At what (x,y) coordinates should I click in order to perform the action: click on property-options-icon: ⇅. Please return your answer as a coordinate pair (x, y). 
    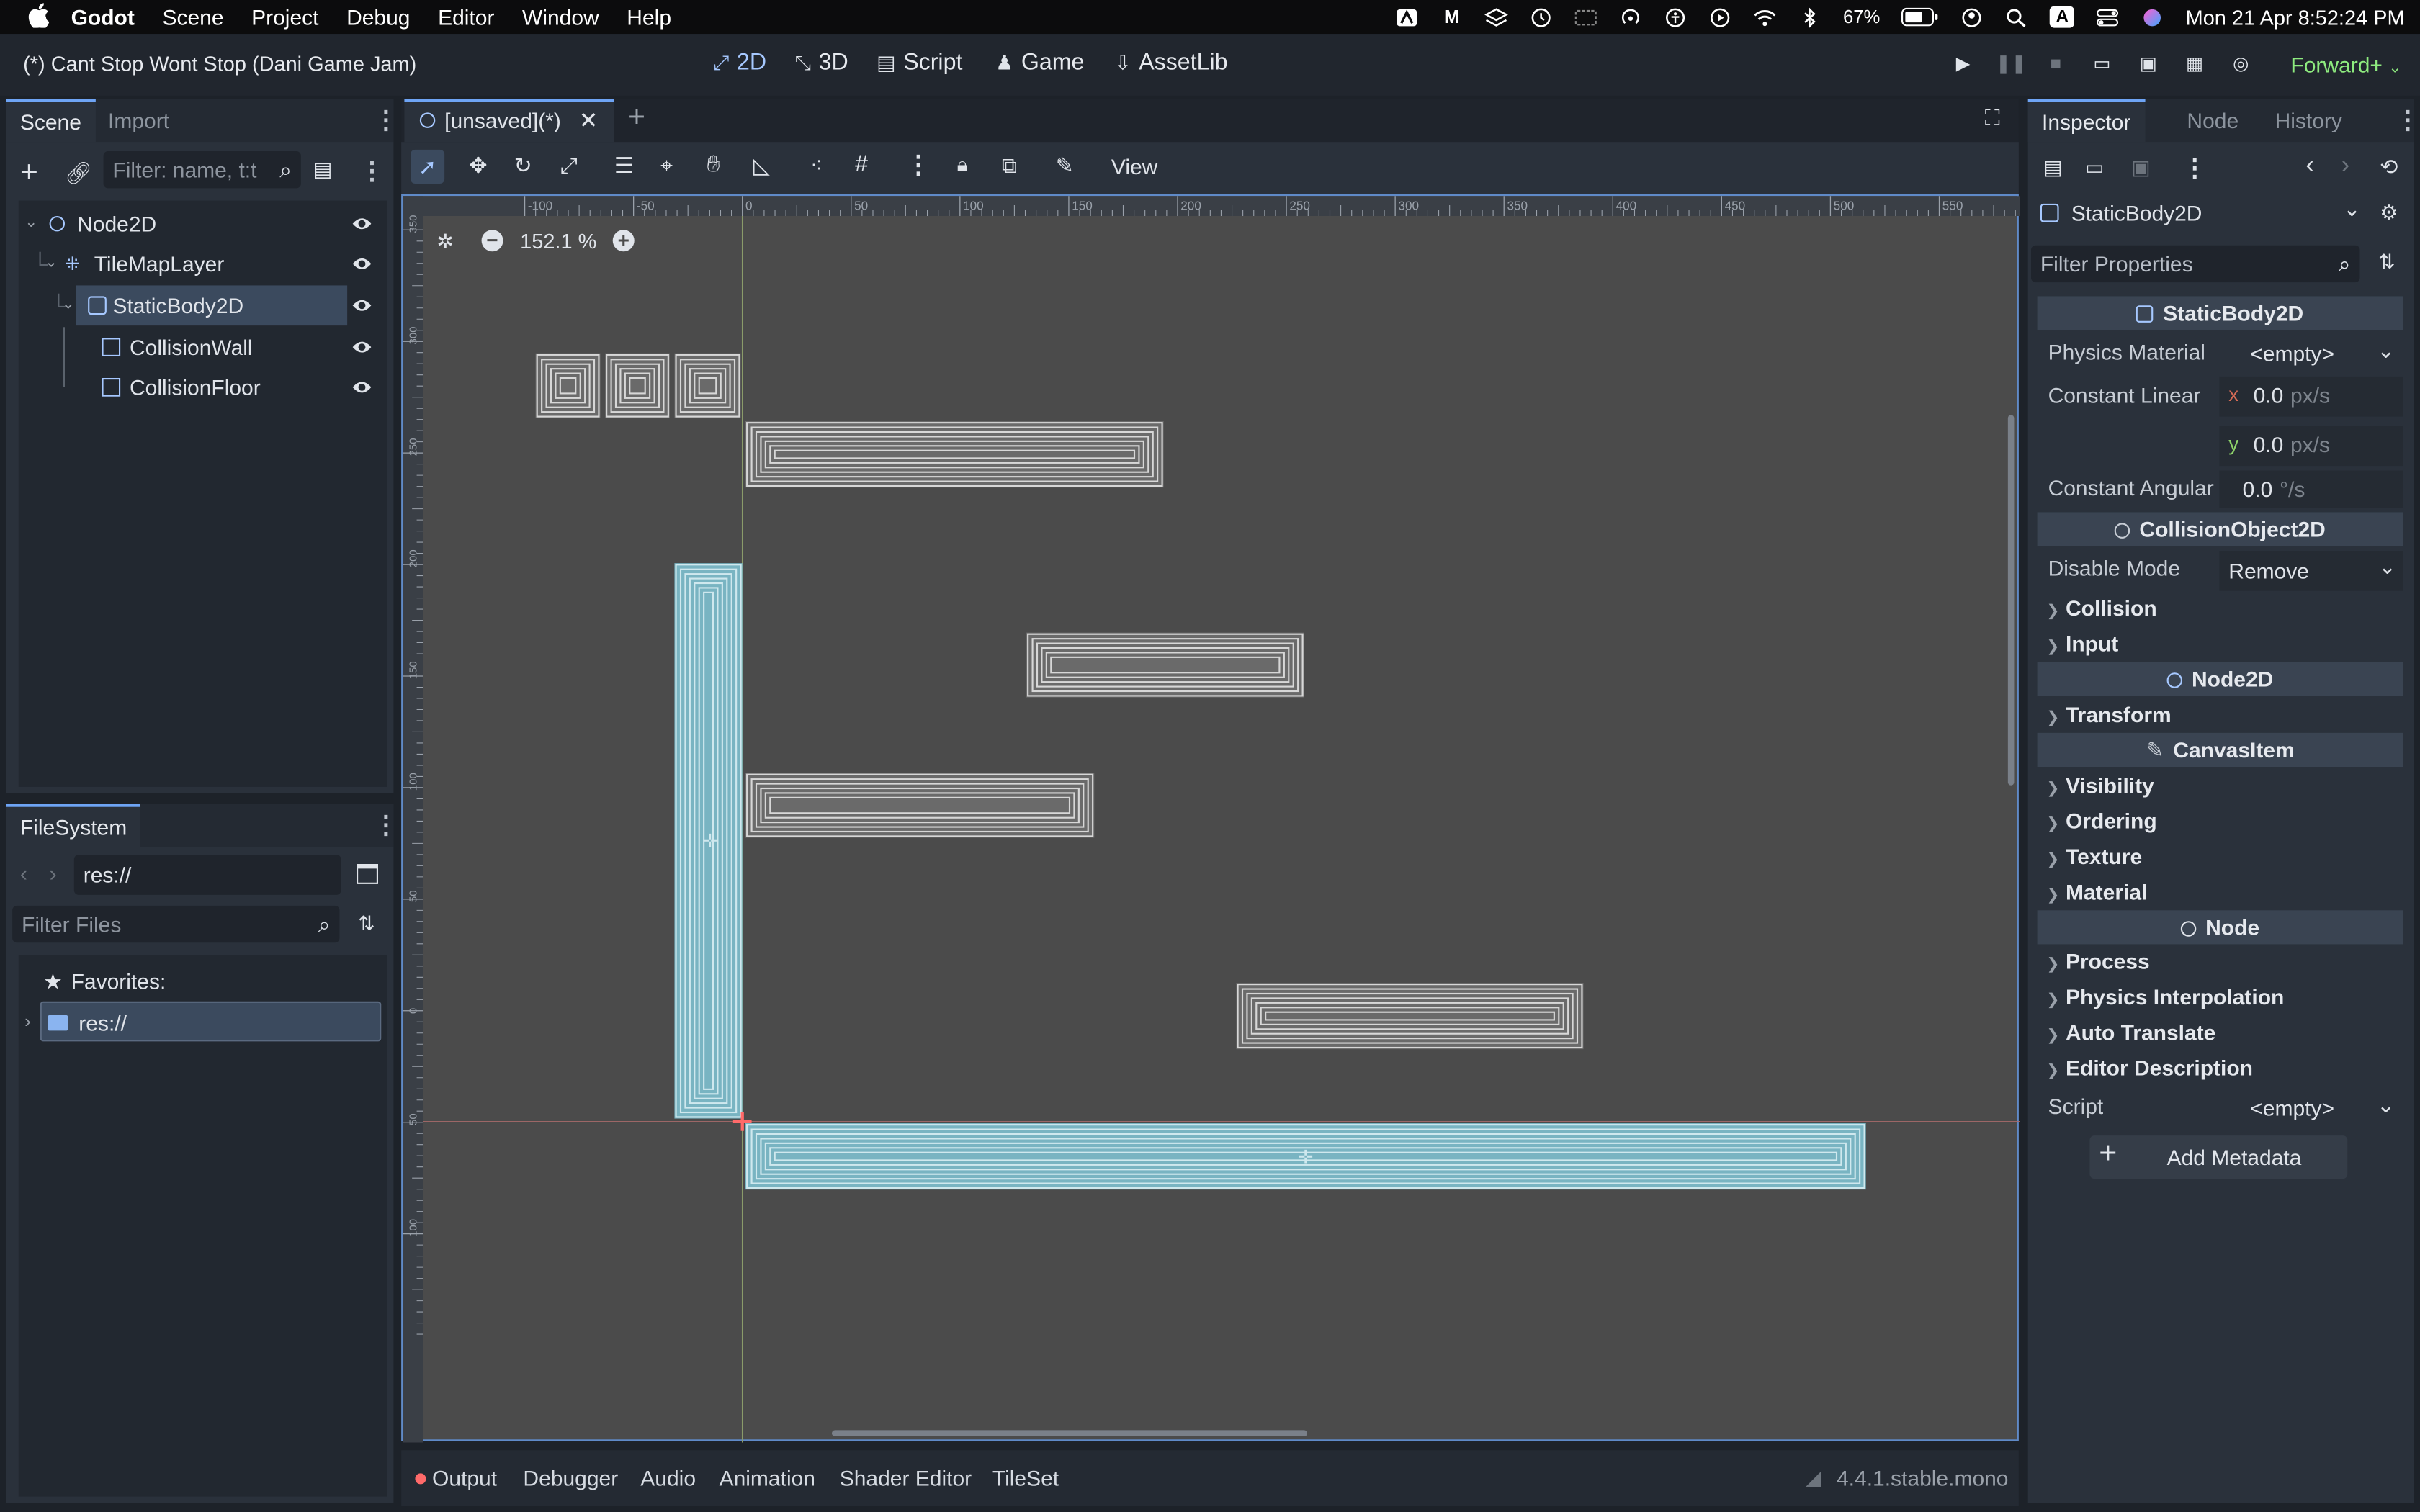
    Looking at the image, I should click on (2386, 262).